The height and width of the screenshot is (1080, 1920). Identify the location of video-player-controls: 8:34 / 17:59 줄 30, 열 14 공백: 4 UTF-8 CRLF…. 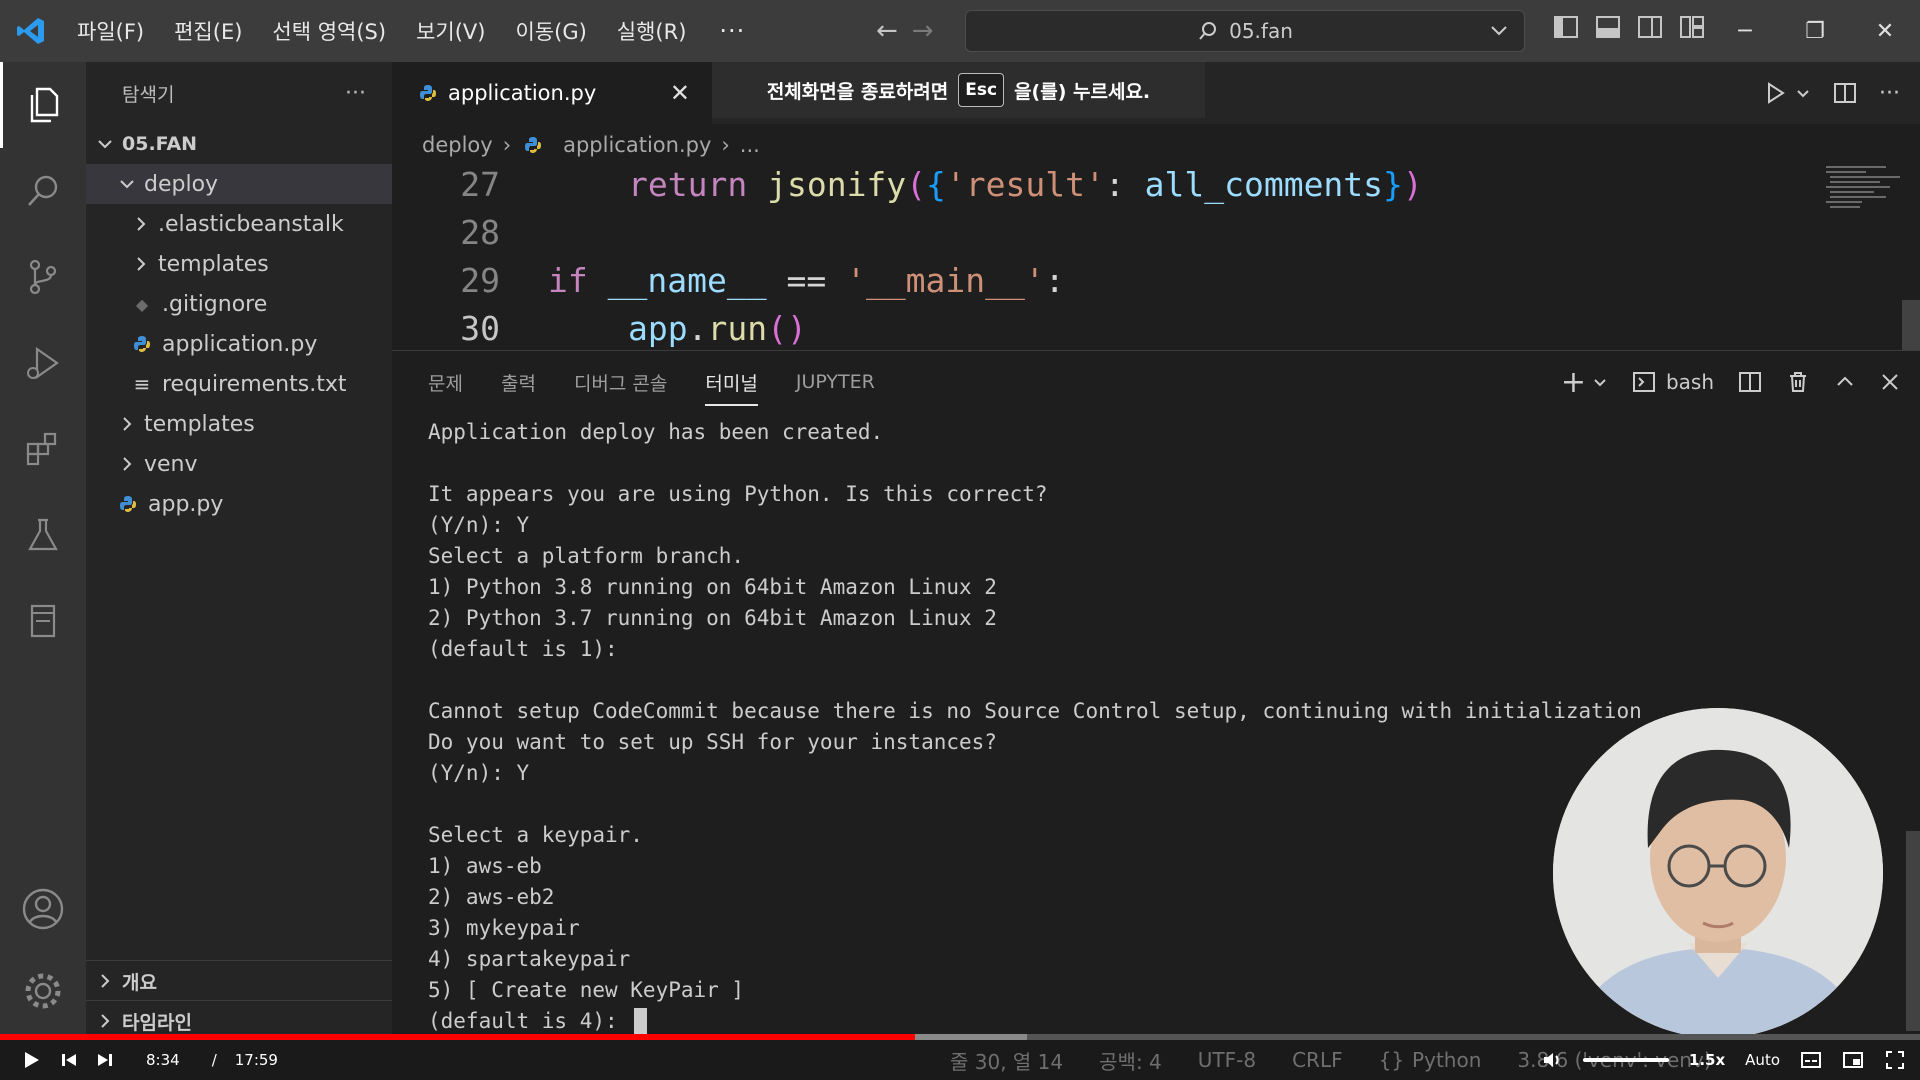
(960, 1060).